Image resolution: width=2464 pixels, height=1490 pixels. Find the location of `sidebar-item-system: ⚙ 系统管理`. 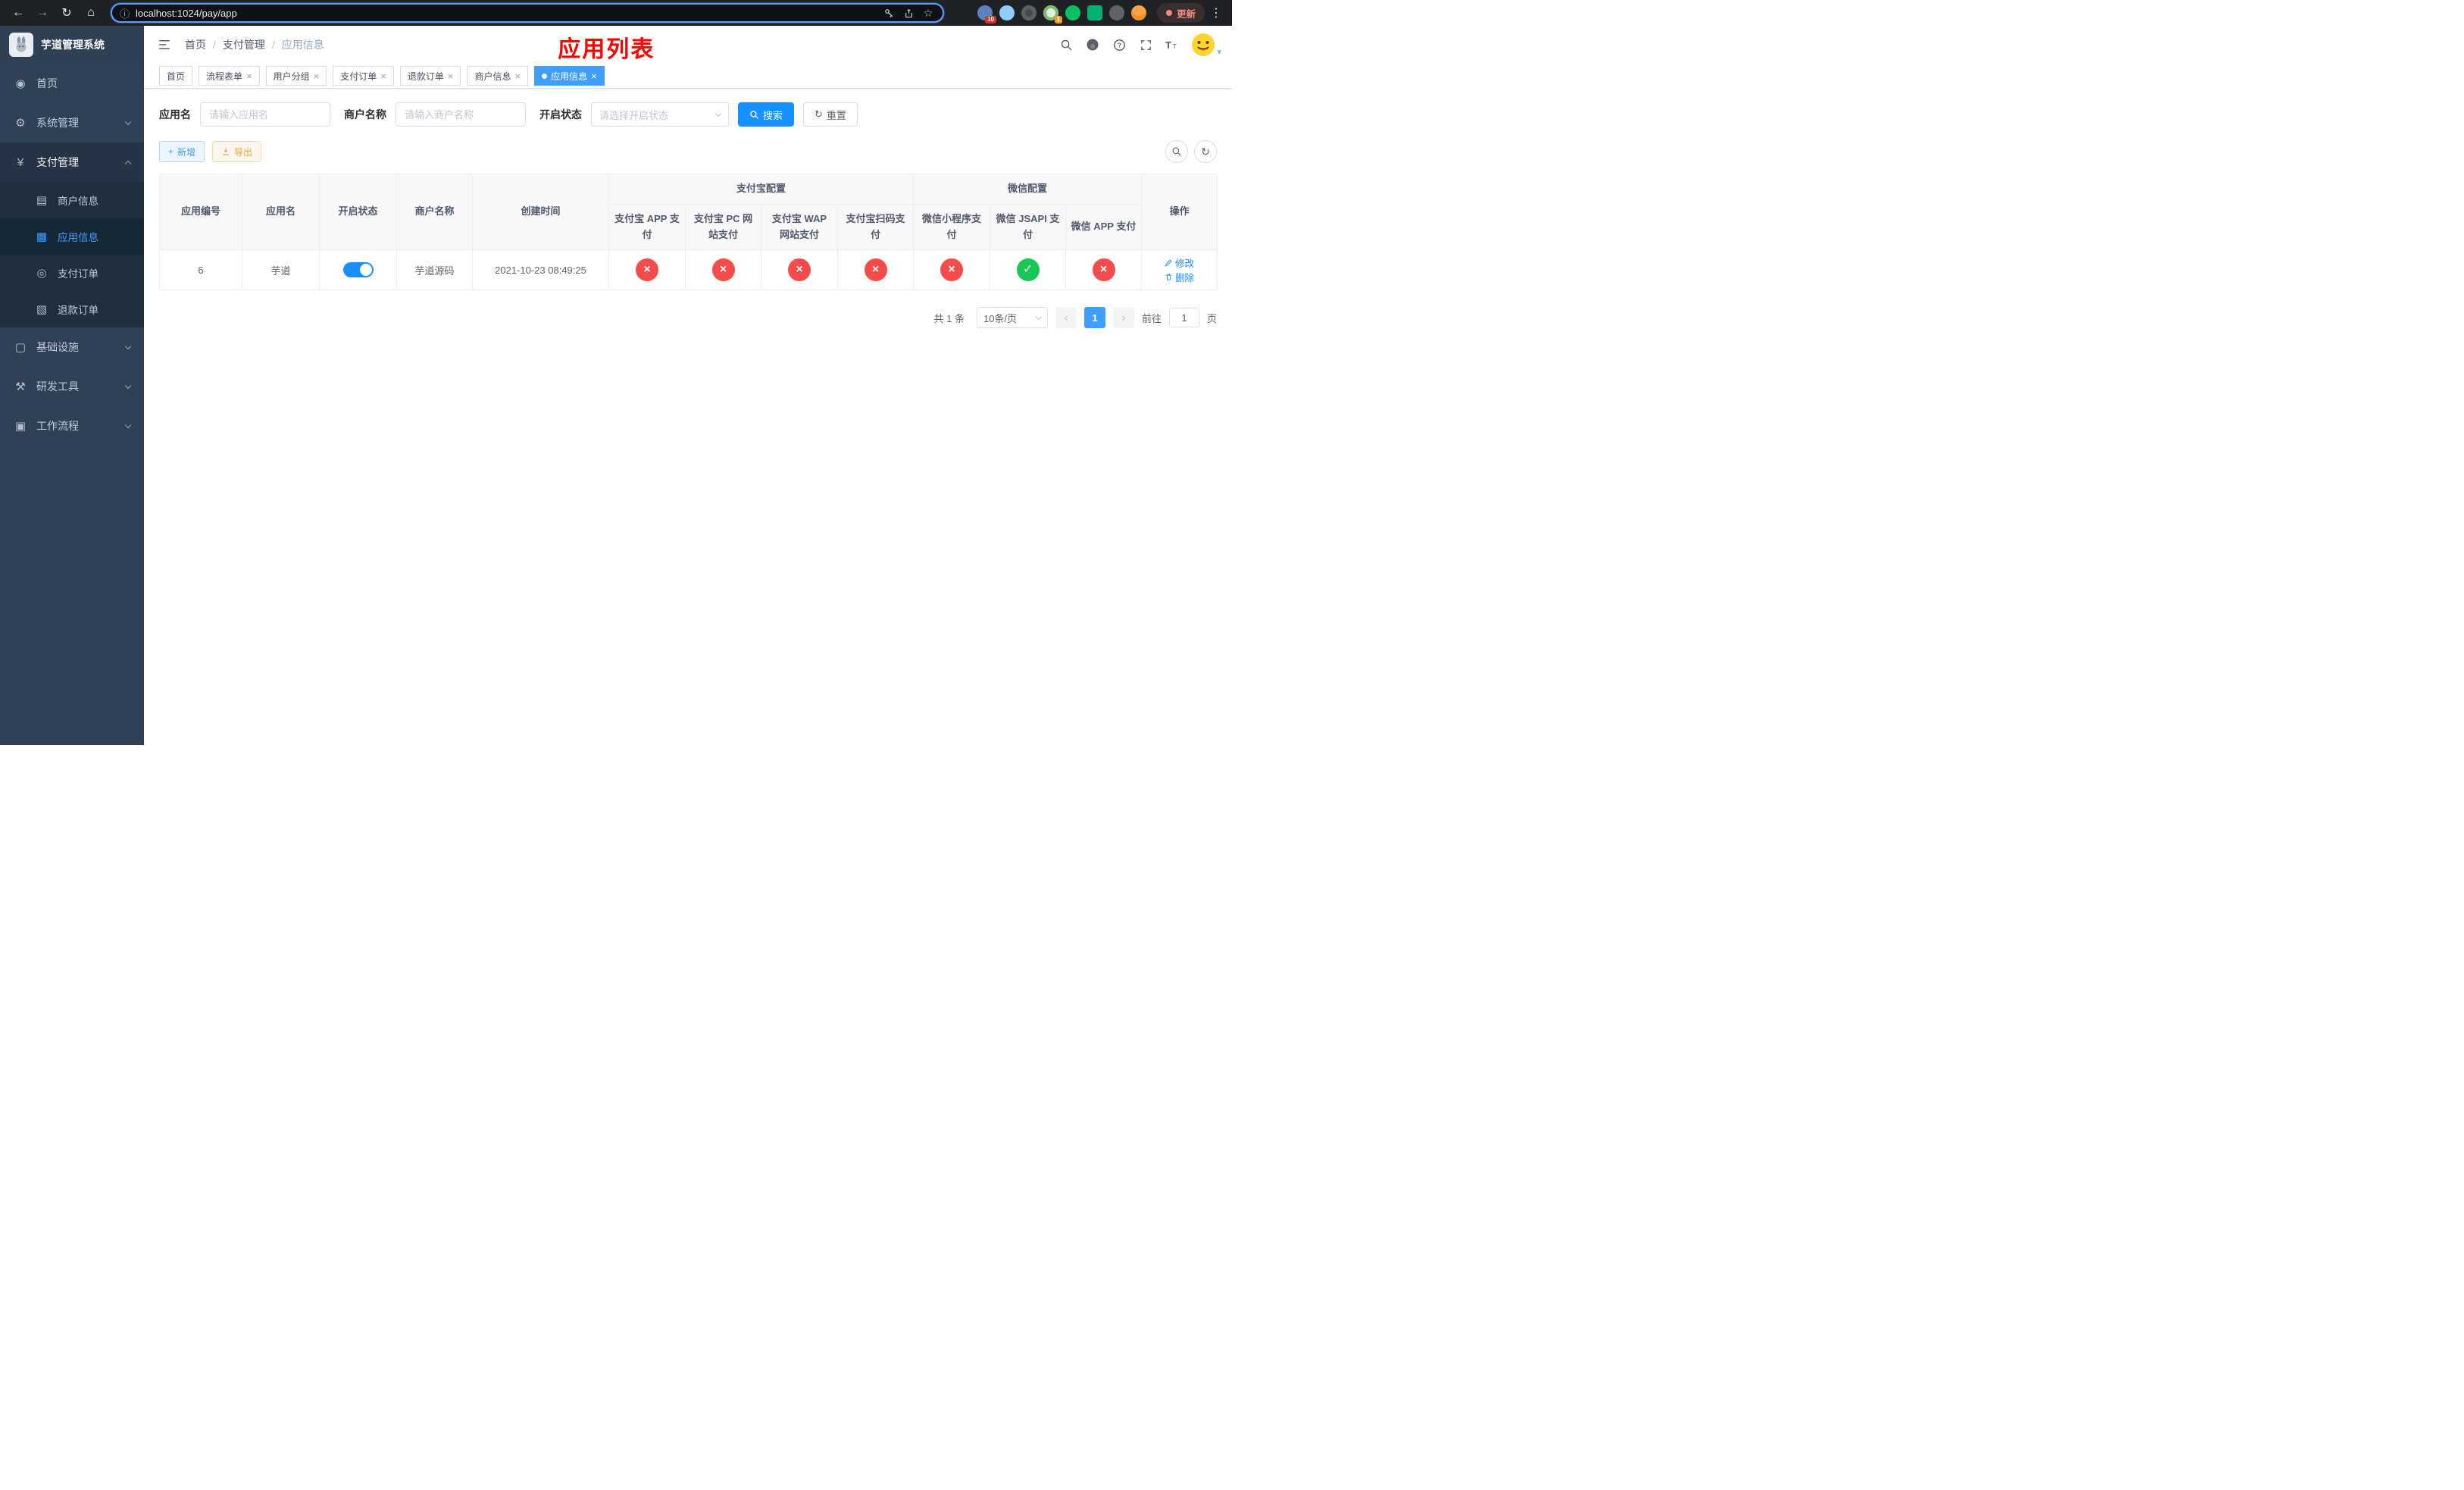

sidebar-item-system: ⚙ 系统管理 is located at coordinates (72, 122).